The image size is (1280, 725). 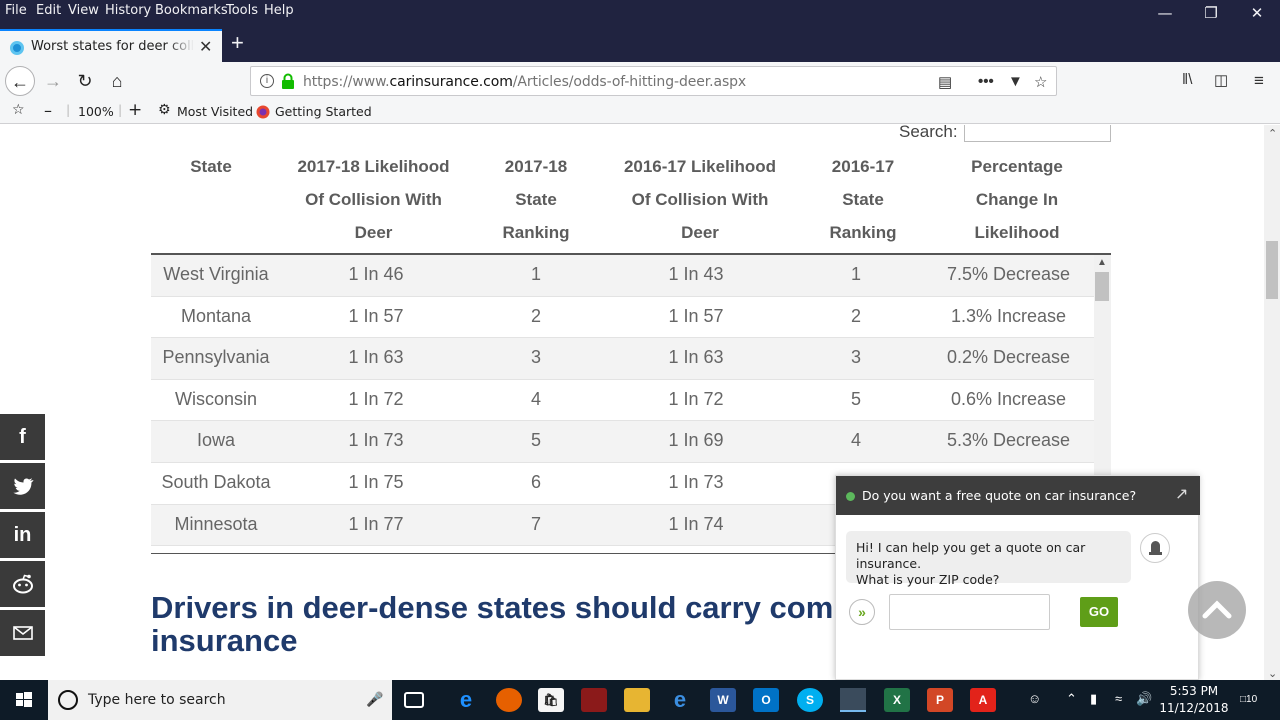 I want to click on hamburger-menu-icon: ≡, so click(x=1259, y=81).